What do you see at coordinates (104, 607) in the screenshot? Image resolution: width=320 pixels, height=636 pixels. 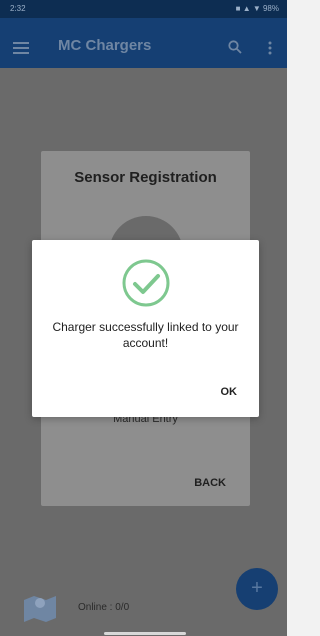 I see `online-count: Online : 0/0` at bounding box center [104, 607].